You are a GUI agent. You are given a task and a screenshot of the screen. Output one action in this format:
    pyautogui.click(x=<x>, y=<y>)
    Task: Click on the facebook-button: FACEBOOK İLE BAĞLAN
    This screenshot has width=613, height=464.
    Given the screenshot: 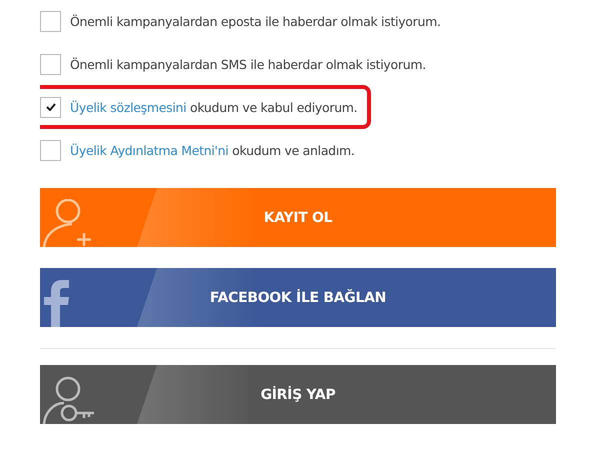 What is the action you would take?
    pyautogui.click(x=298, y=297)
    